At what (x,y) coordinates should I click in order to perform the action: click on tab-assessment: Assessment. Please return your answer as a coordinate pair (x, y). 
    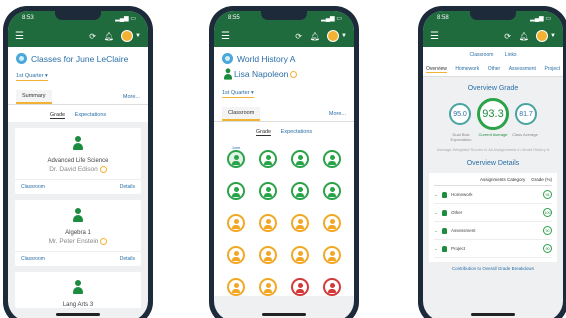
    Looking at the image, I should click on (522, 69).